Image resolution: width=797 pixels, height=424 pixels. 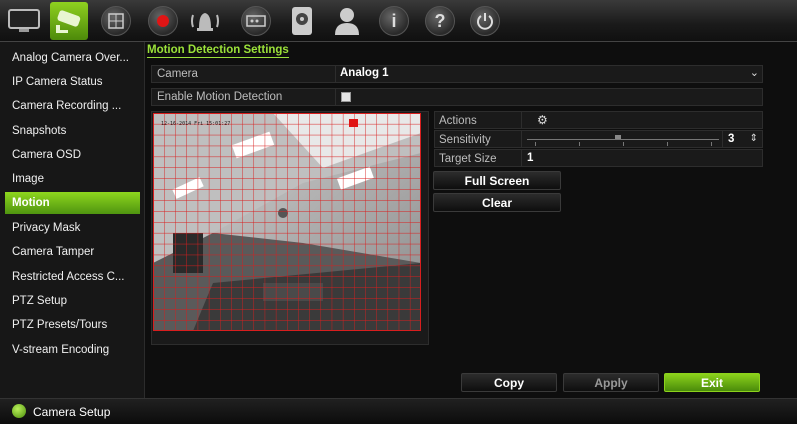 What do you see at coordinates (509, 382) in the screenshot?
I see `copy-button: Copy` at bounding box center [509, 382].